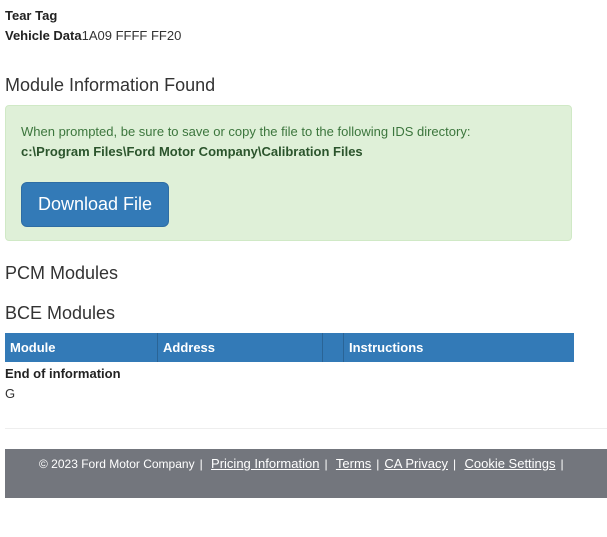 Image resolution: width=607 pixels, height=537 pixels. Describe the element at coordinates (131, 35) in the screenshot. I see `vehicle-data-value: 1A09 FFFF FF20` at that location.